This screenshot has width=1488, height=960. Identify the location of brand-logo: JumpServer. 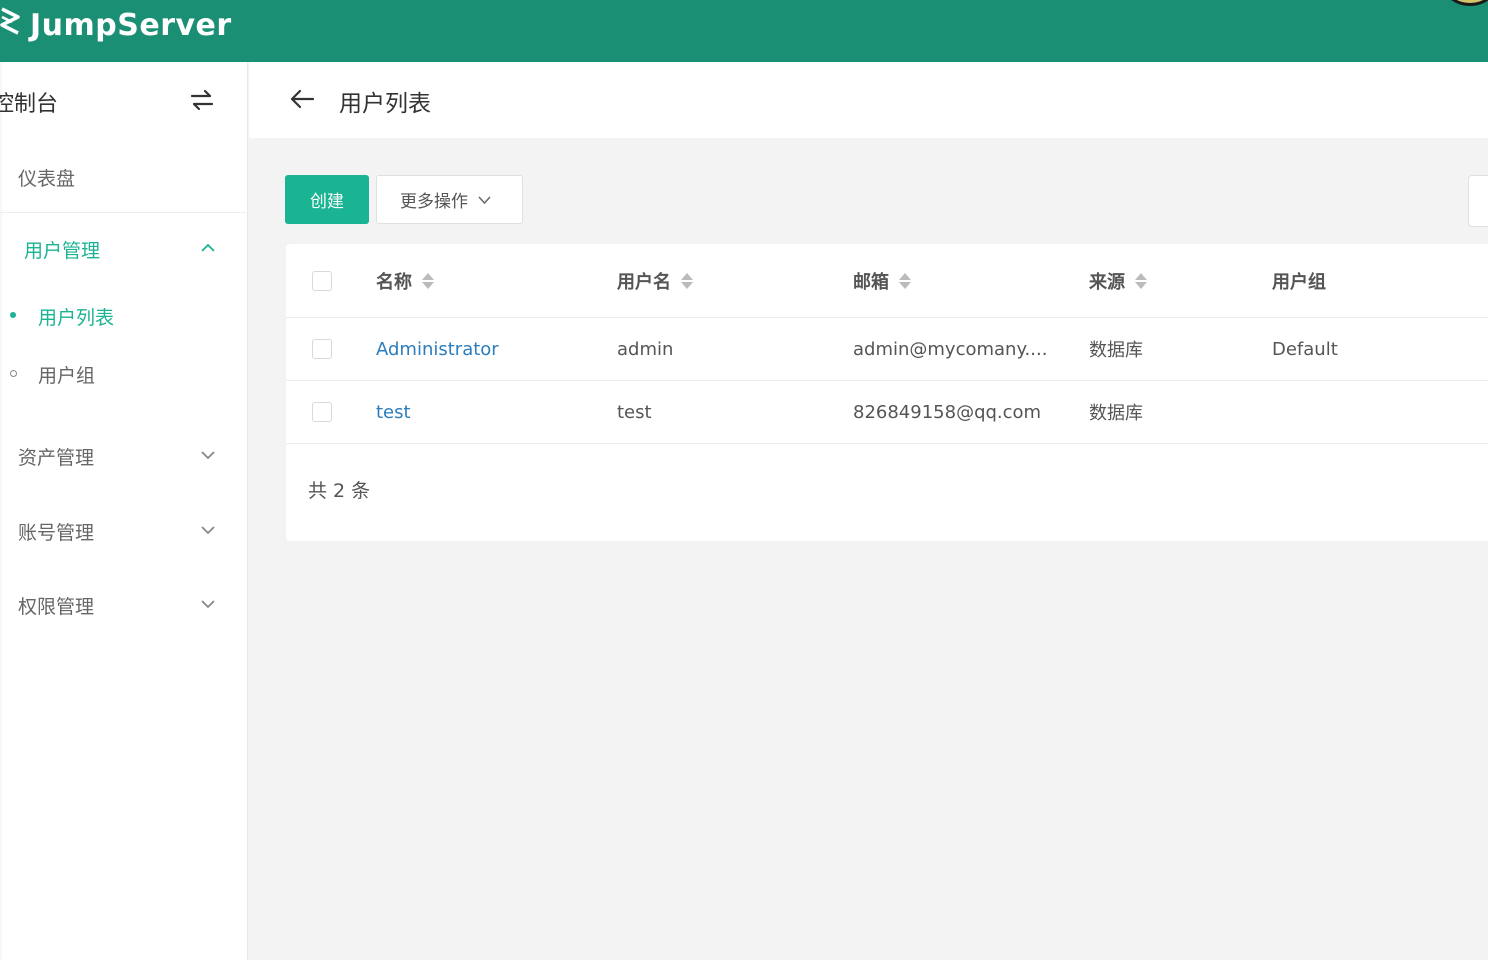
(116, 31).